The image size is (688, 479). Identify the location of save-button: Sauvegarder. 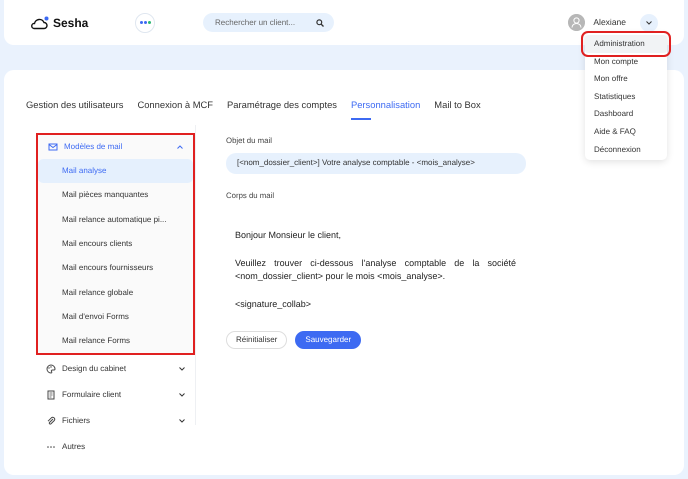
(328, 340).